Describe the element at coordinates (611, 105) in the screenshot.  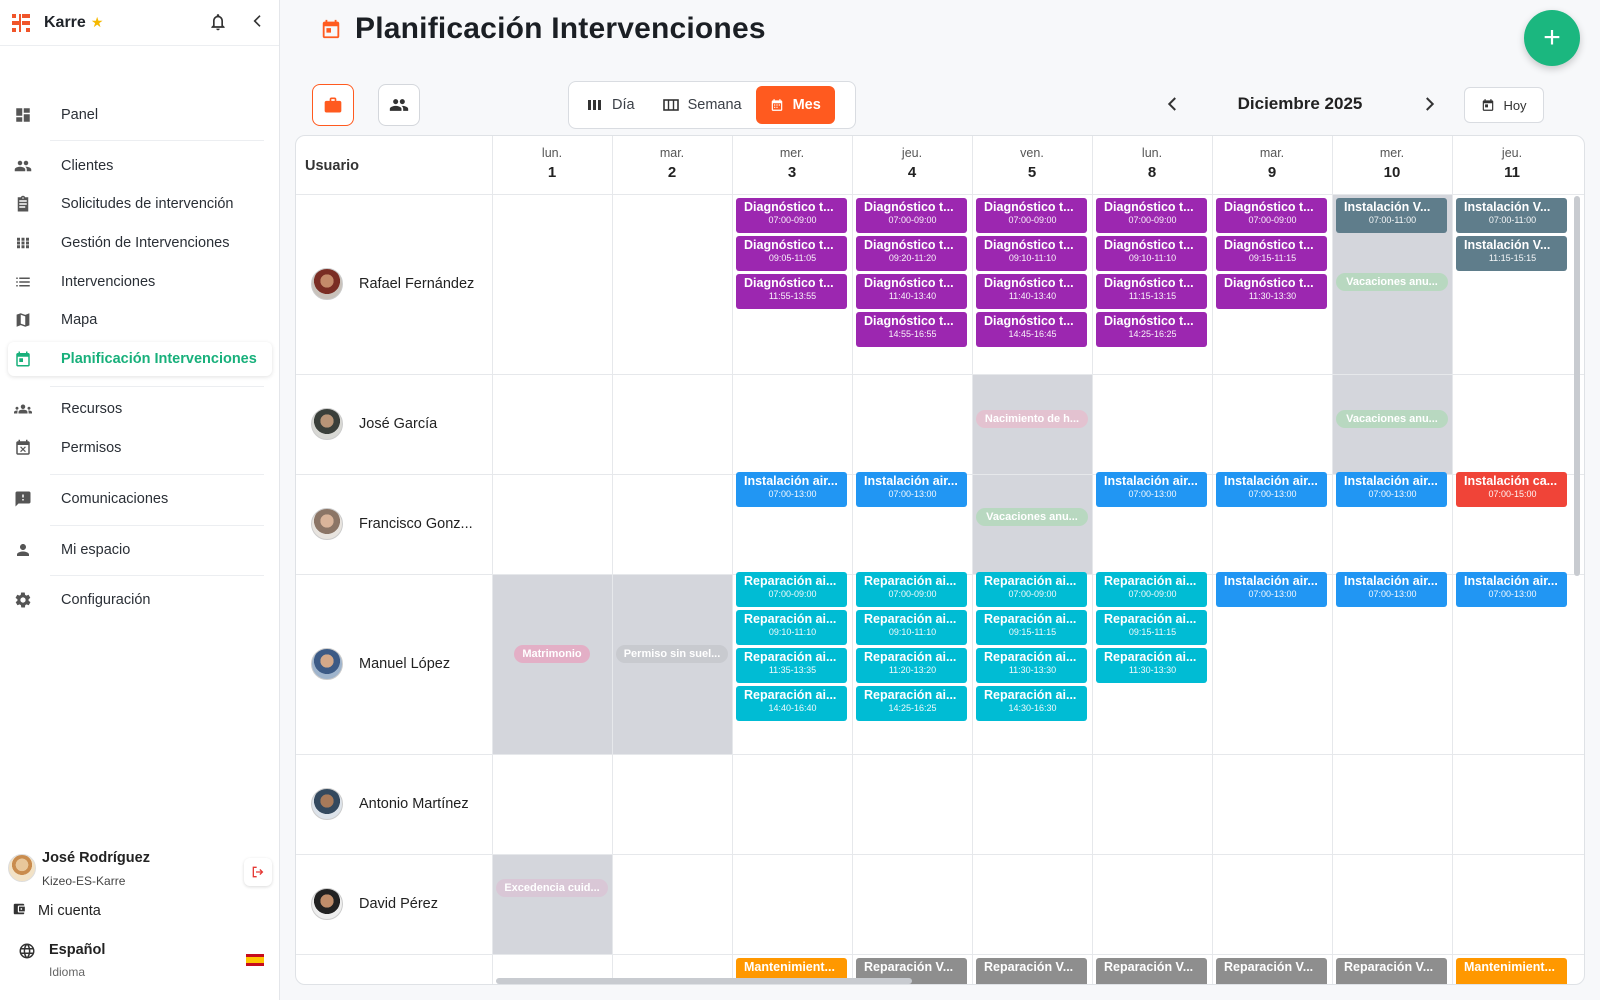
I see `view-day-button: Día` at that location.